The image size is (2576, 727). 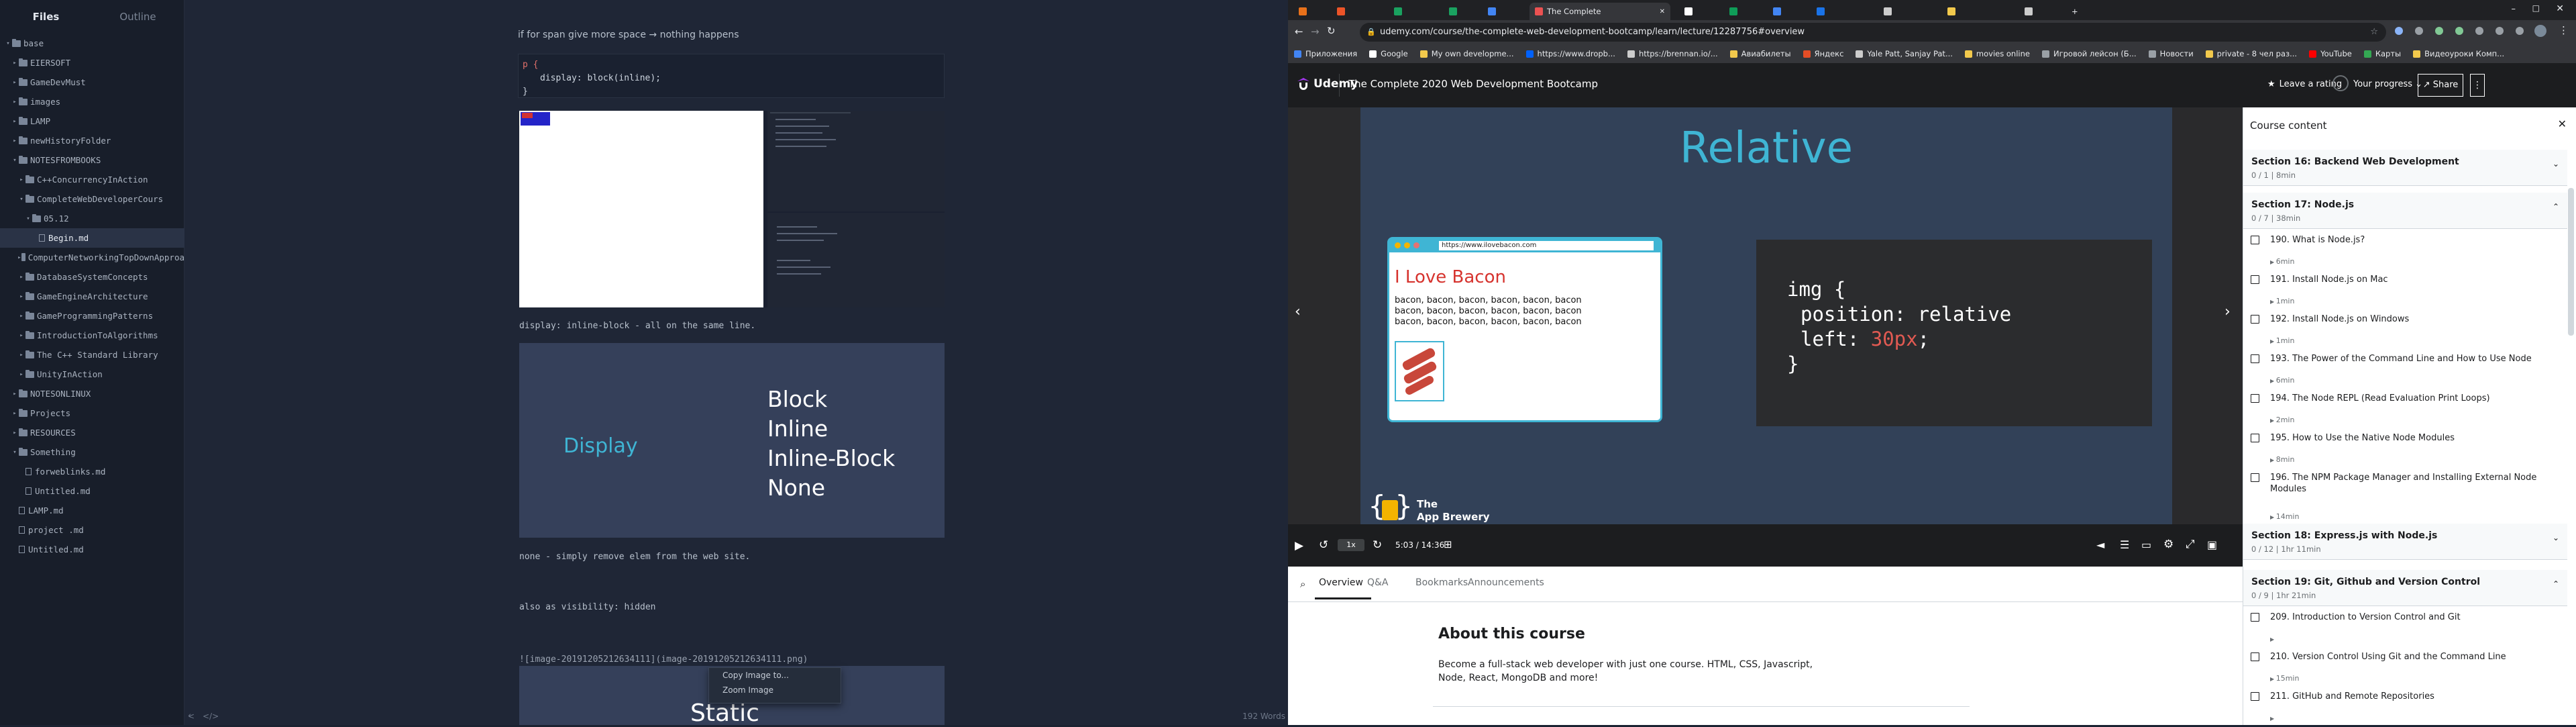 I want to click on panel-scrollbar, so click(x=2571, y=262).